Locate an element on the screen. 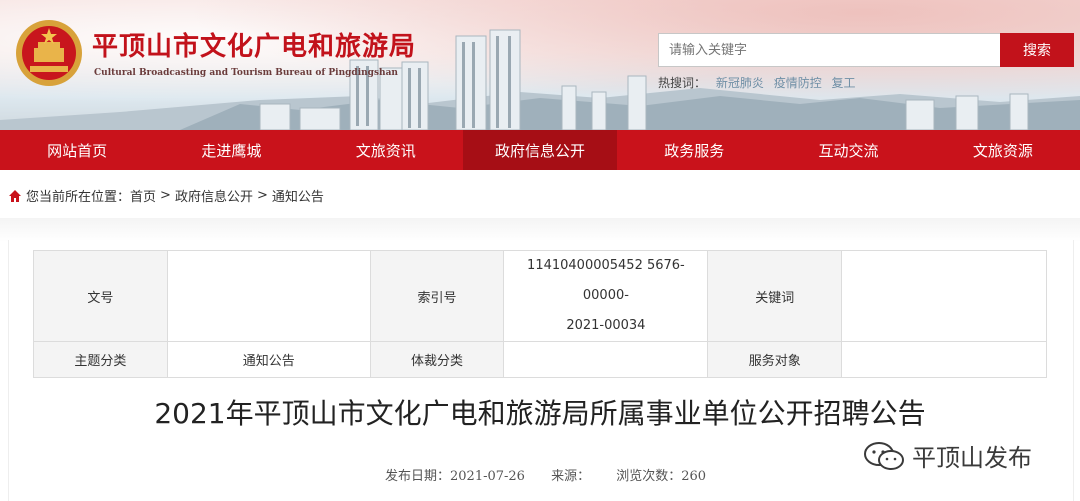  doc-no-label: 文号 is located at coordinates (100, 296).